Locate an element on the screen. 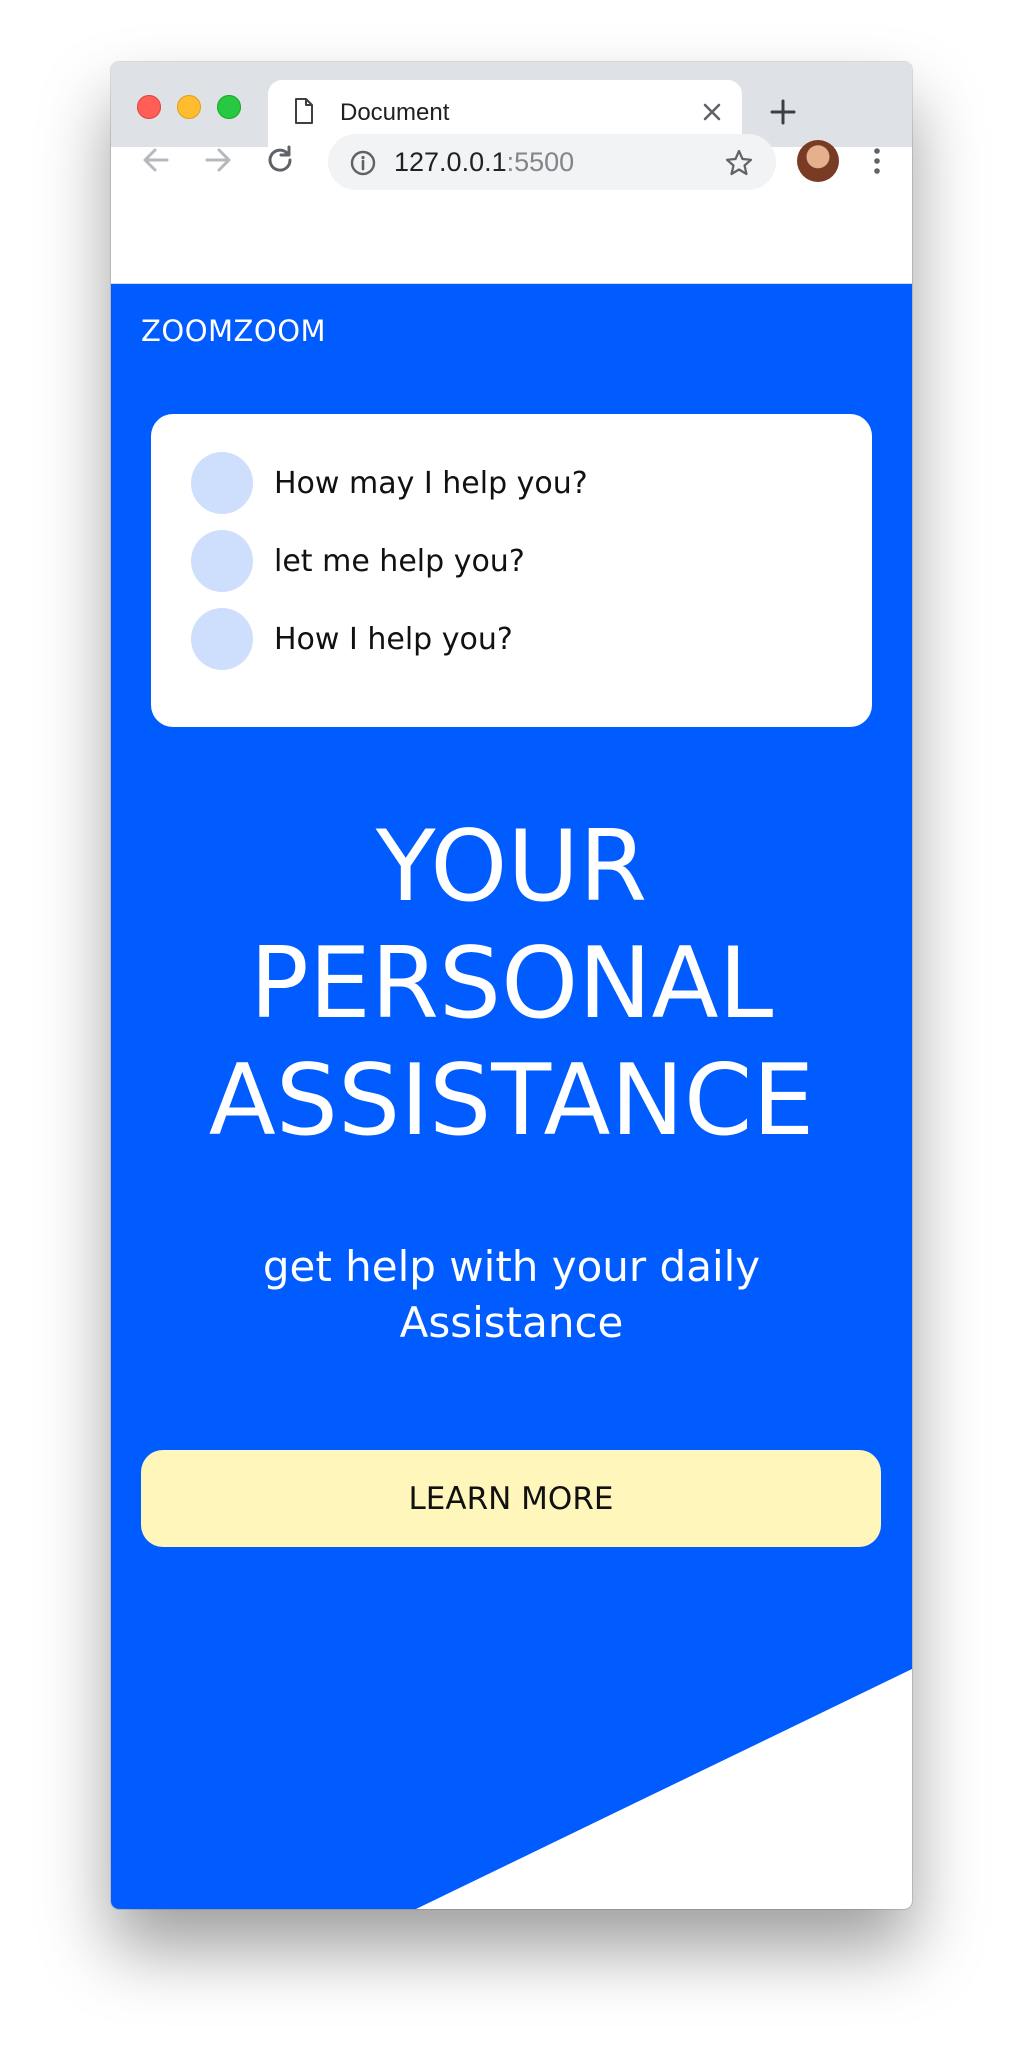 Image resolution: width=1024 pixels, height=2070 pixels. hero-title-line: YOUR is located at coordinates (511, 867).